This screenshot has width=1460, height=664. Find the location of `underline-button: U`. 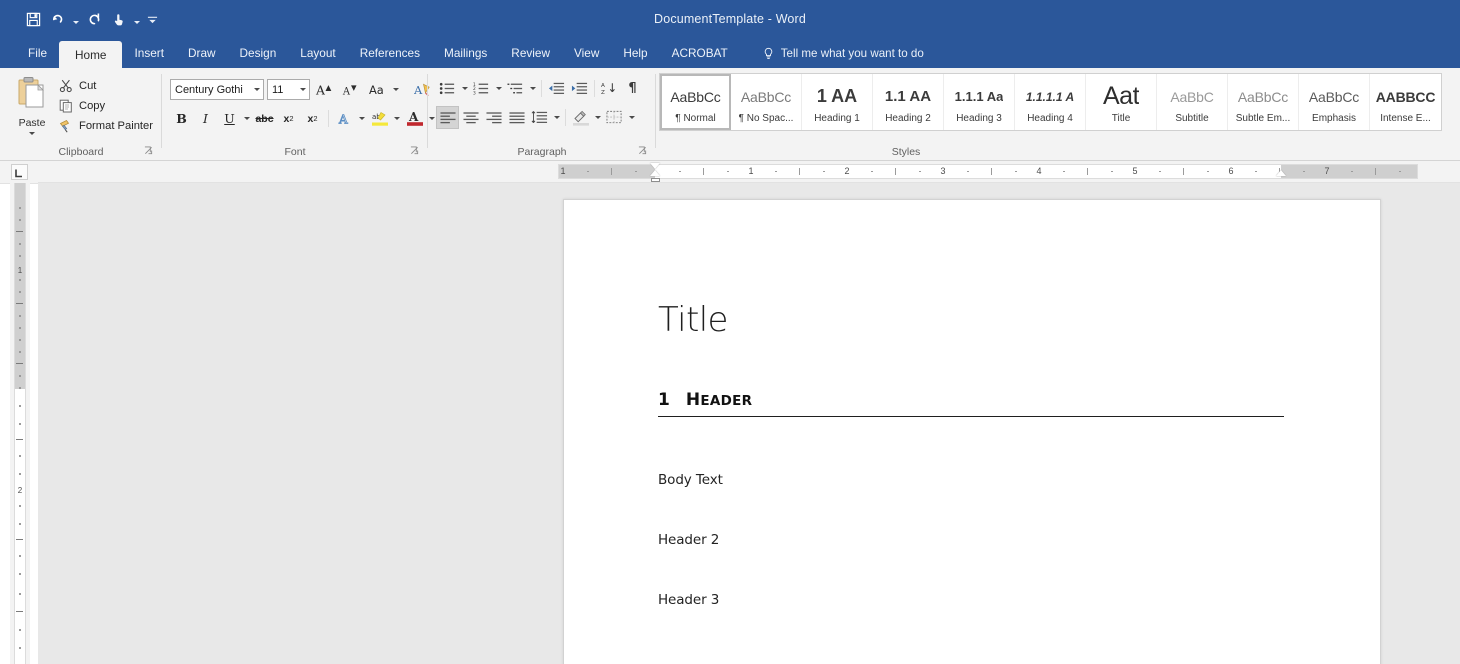

underline-button: U is located at coordinates (235, 118).